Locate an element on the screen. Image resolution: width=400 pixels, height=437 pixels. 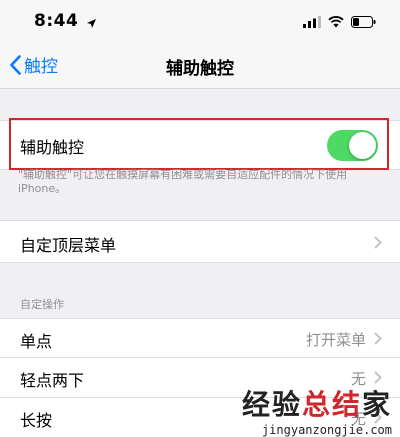
assistive-touch-description: "辅助触控"可让您在触摸屏幕有困难或需要自适应配件的情况下使用iPhone。 is located at coordinates (183, 181).